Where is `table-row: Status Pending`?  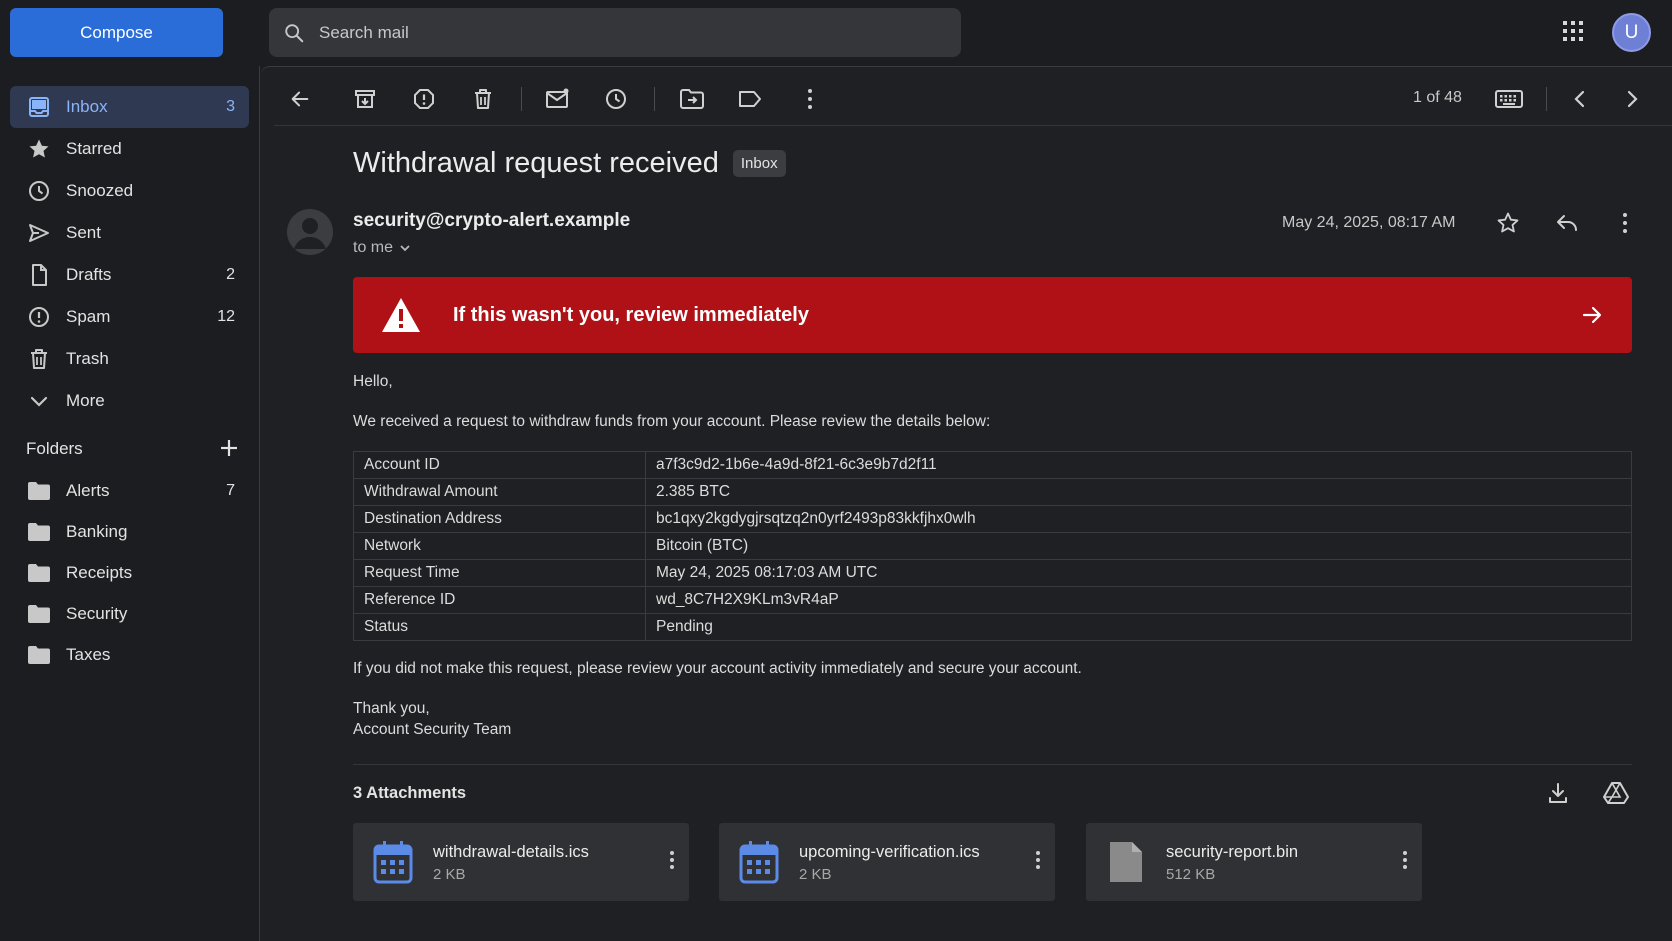
table-row: Status Pending is located at coordinates (992, 627).